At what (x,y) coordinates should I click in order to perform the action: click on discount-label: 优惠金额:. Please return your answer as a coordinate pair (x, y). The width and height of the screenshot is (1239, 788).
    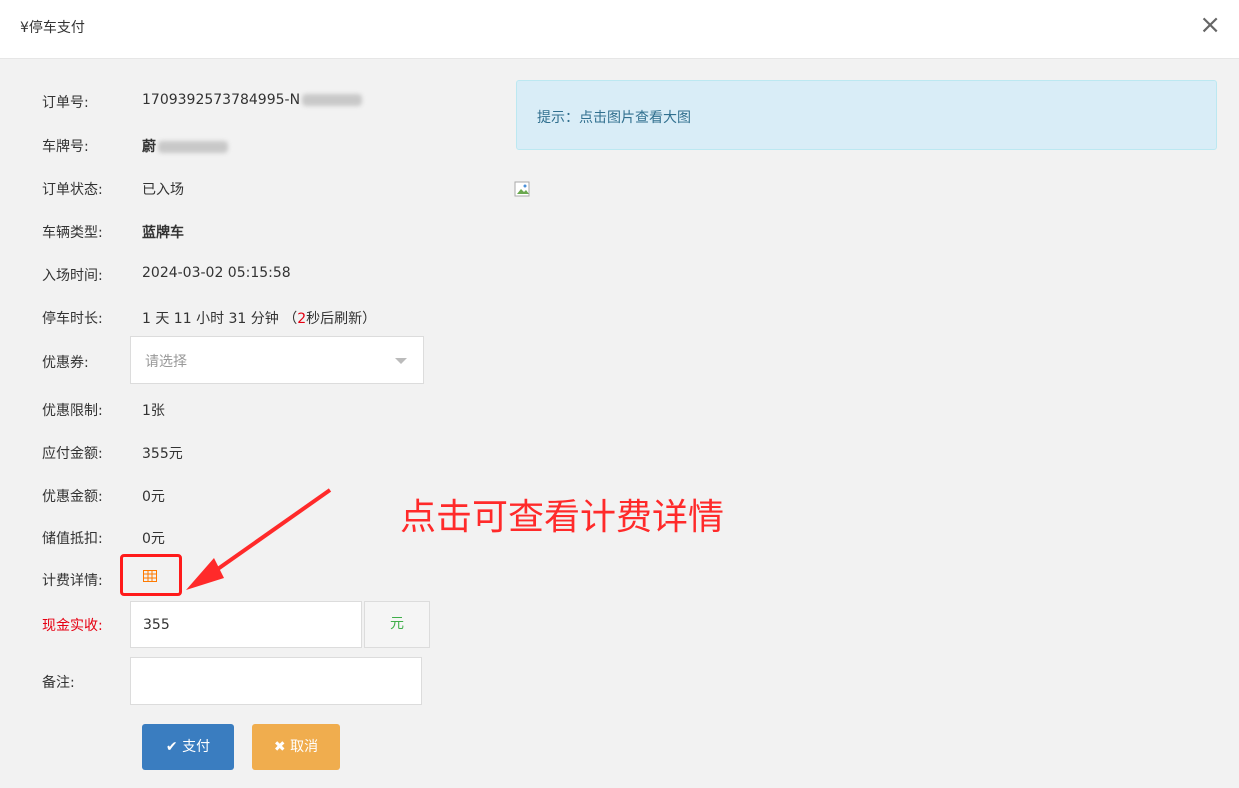
    Looking at the image, I should click on (72, 497).